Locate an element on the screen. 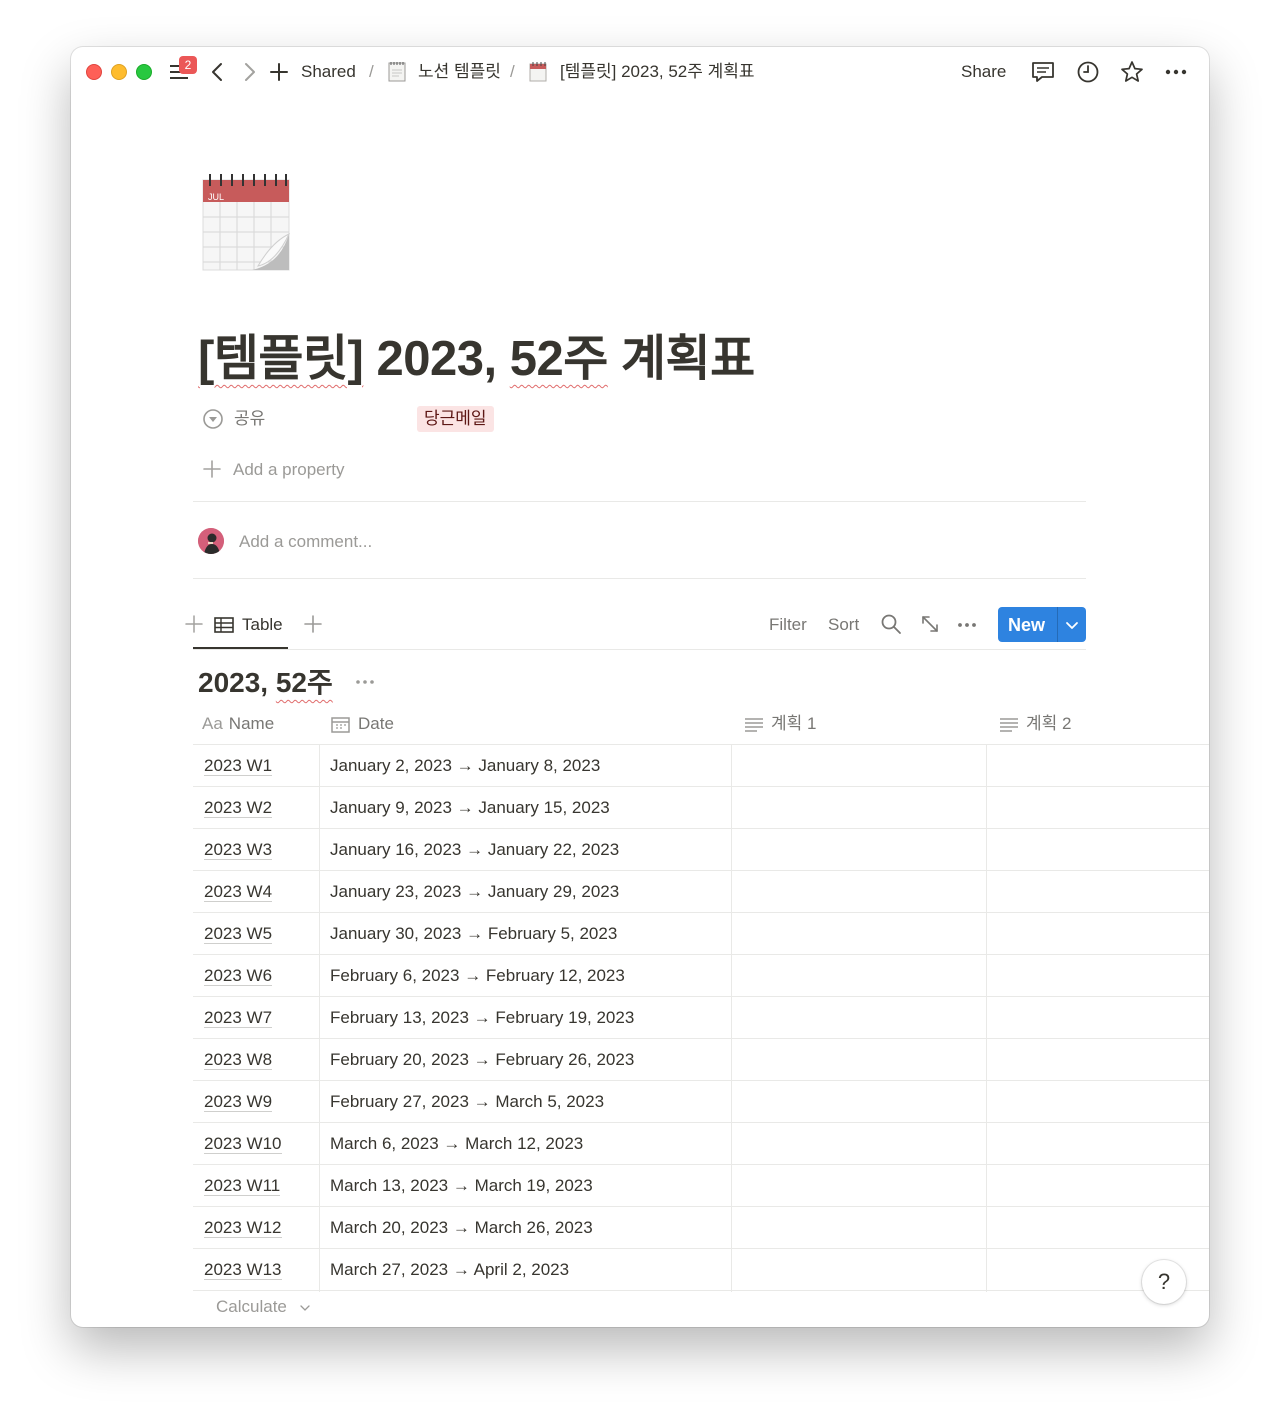 This screenshot has height=1421, width=1280. breadcrumb-parent: 노션 템플릿 is located at coordinates (459, 72).